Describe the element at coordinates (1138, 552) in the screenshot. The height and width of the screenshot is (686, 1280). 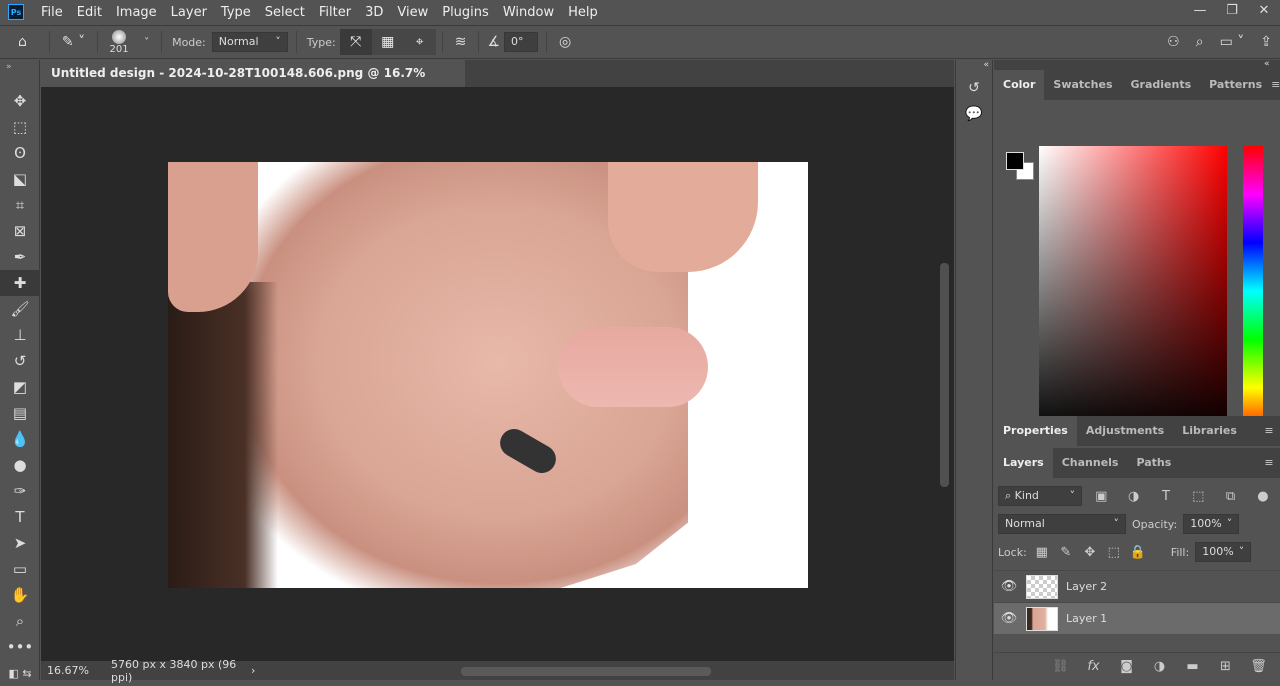
I see `lock-all-icon: 🔒` at that location.